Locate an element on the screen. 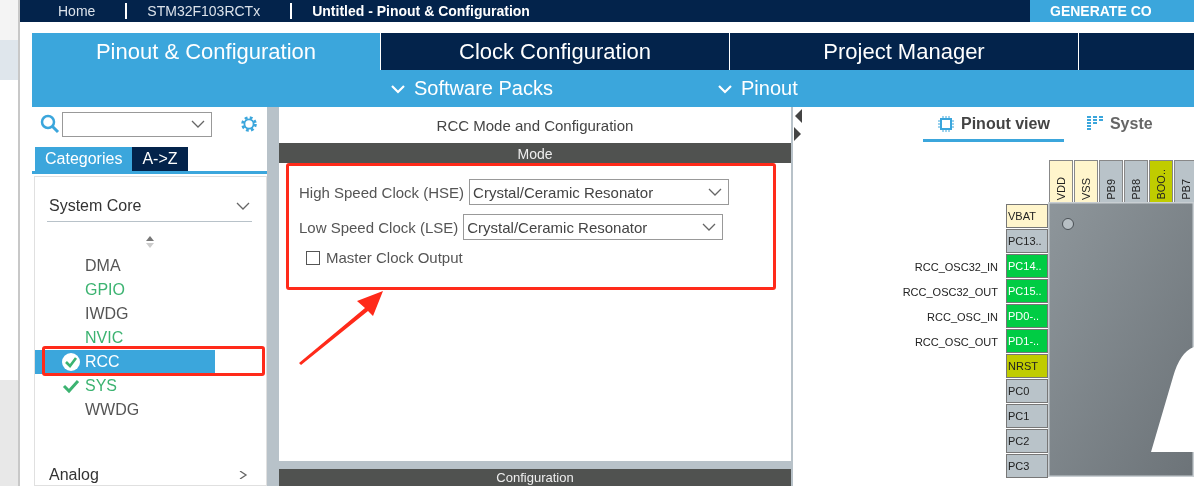 Image resolution: width=1194 pixels, height=486 pixels. chip-pin: VSS is located at coordinates (1086, 181).